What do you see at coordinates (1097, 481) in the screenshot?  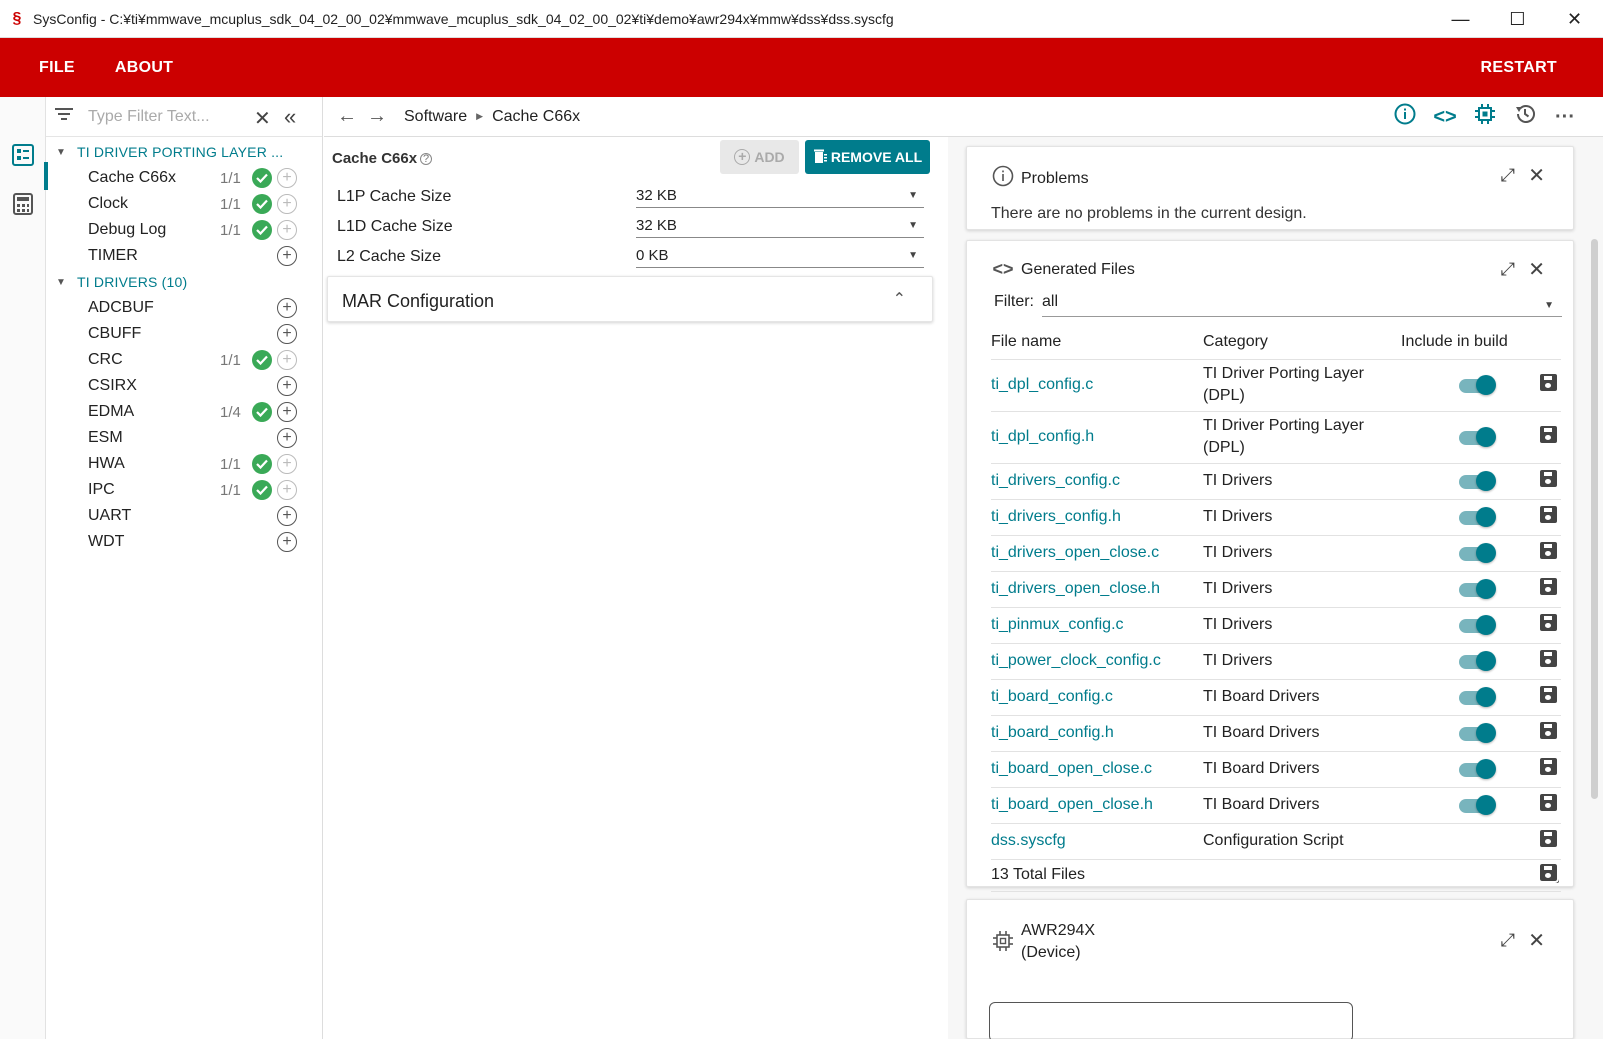 I see `file-name-link: ti_drivers_config.c` at bounding box center [1097, 481].